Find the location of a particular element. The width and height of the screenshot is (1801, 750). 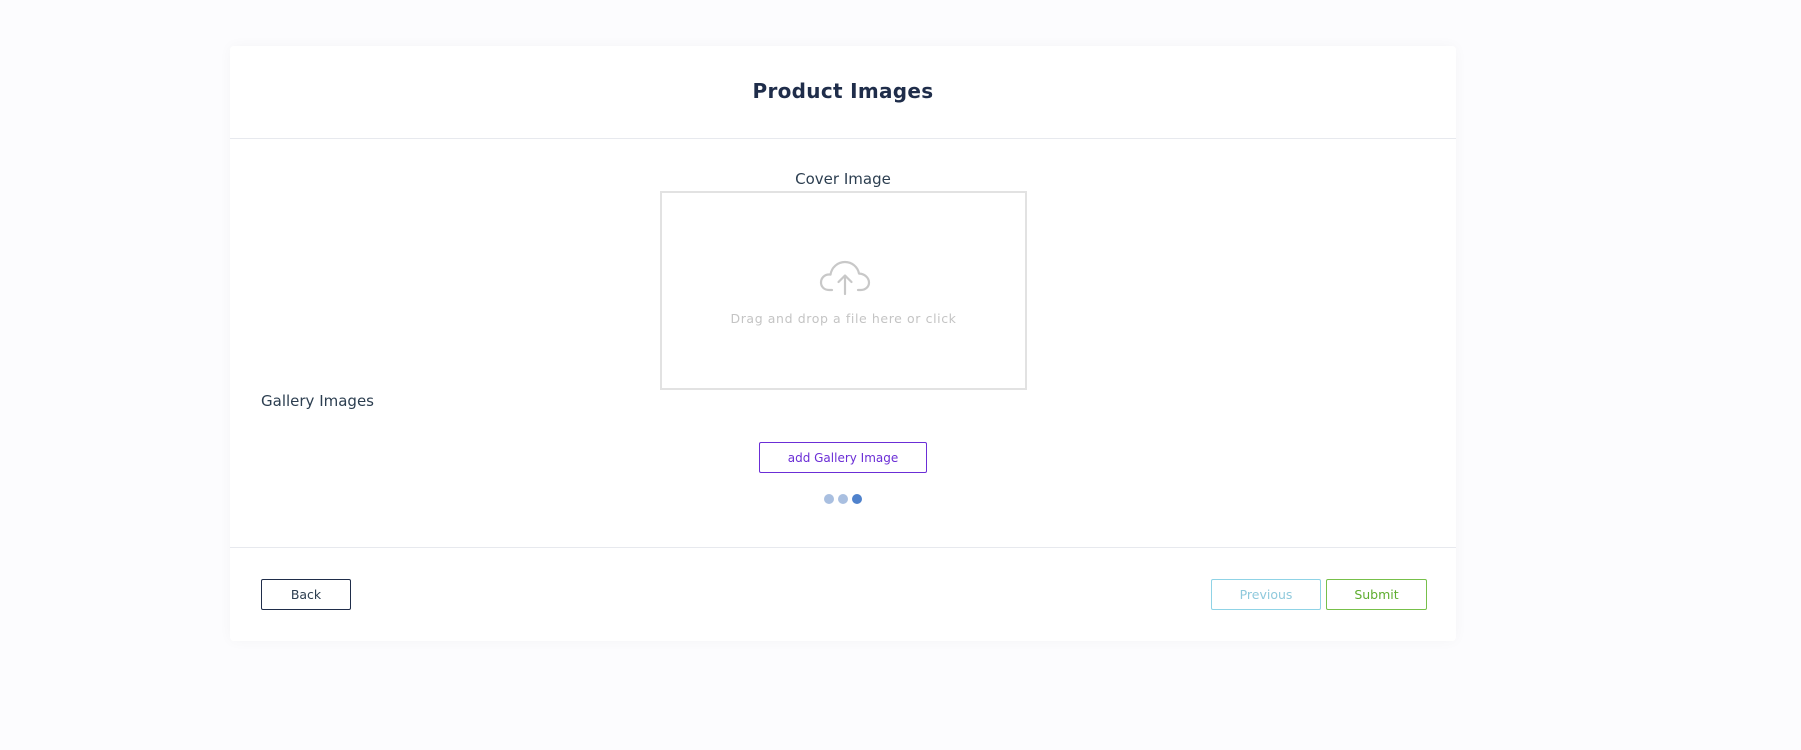

footer-divider is located at coordinates (843, 547).